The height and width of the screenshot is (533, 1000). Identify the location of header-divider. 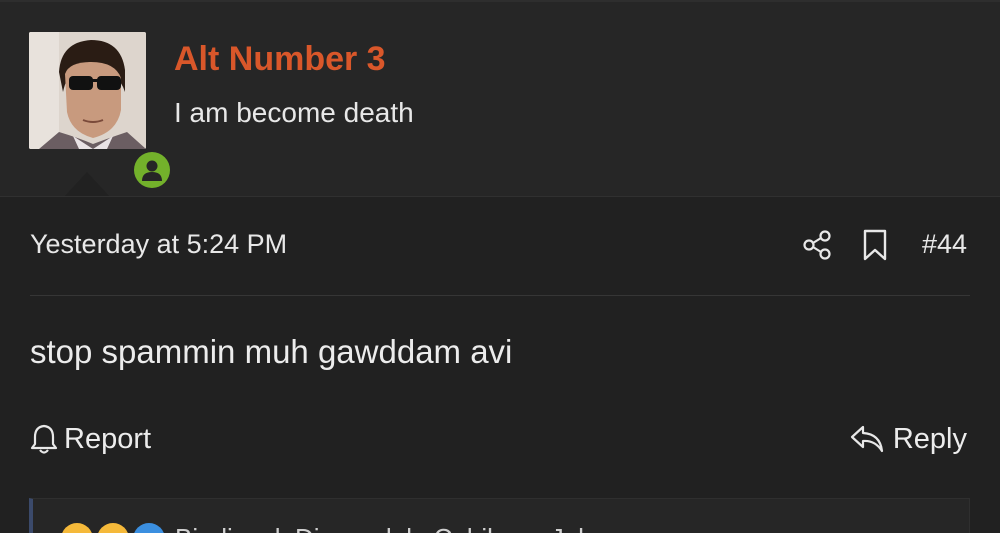
(500, 196).